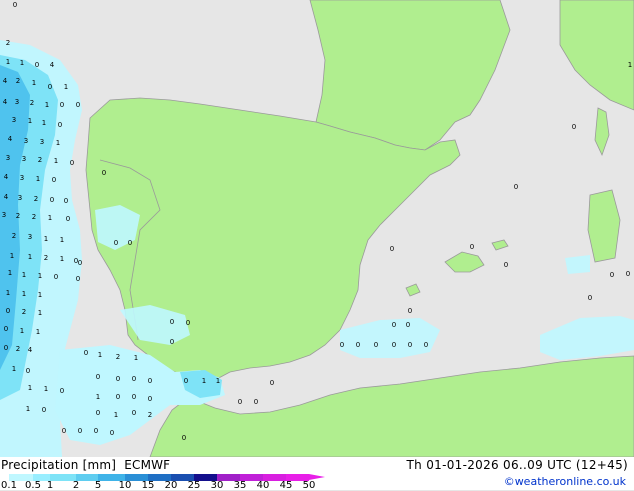 The height and width of the screenshot is (491, 634). What do you see at coordinates (33, 485) in the screenshot?
I see `color-scale-tick-label: 0.5` at bounding box center [33, 485].